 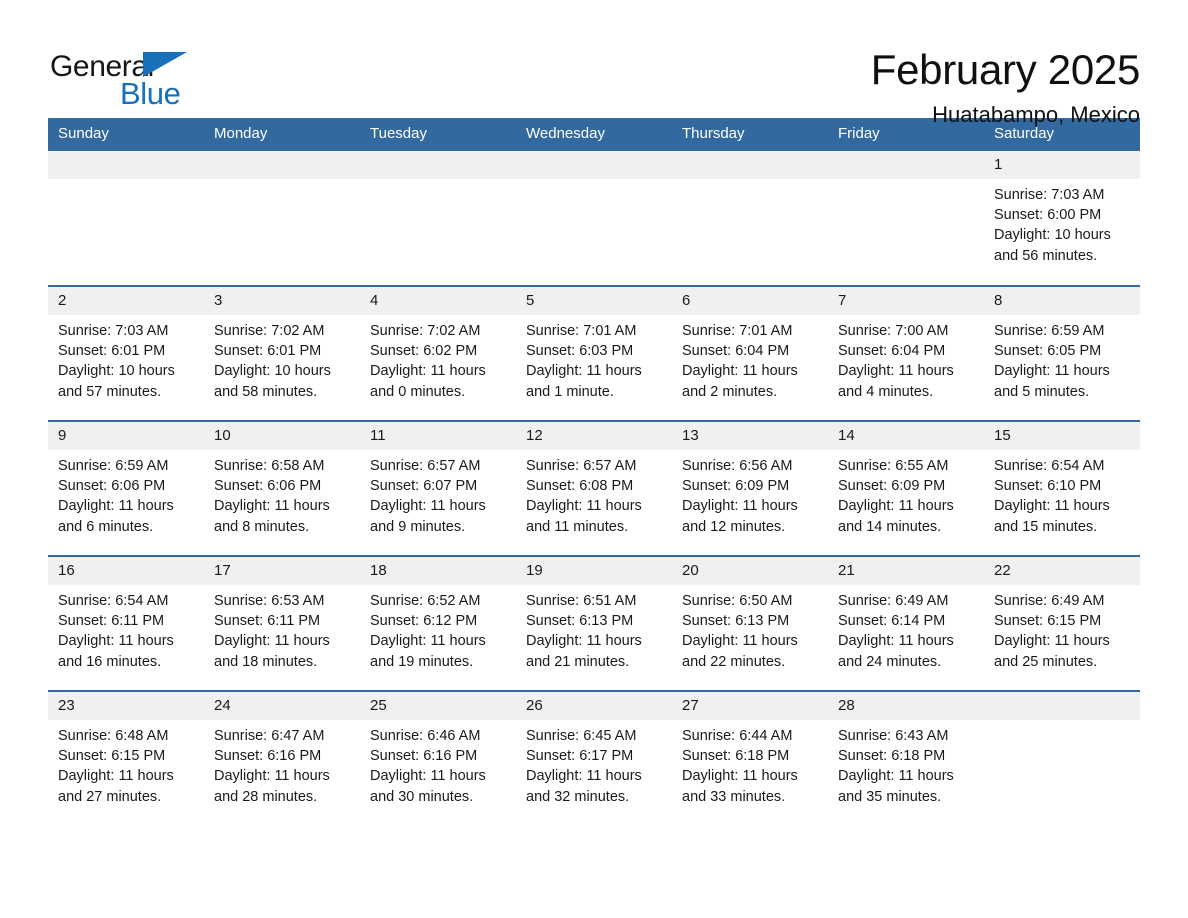 I want to click on day-number: 20, so click(x=750, y=571).